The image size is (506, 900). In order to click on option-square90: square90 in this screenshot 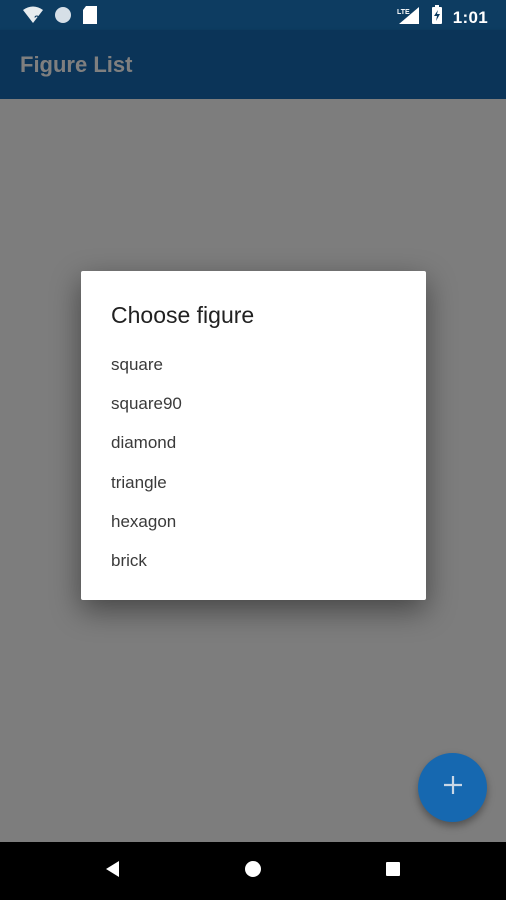, I will do `click(256, 409)`.